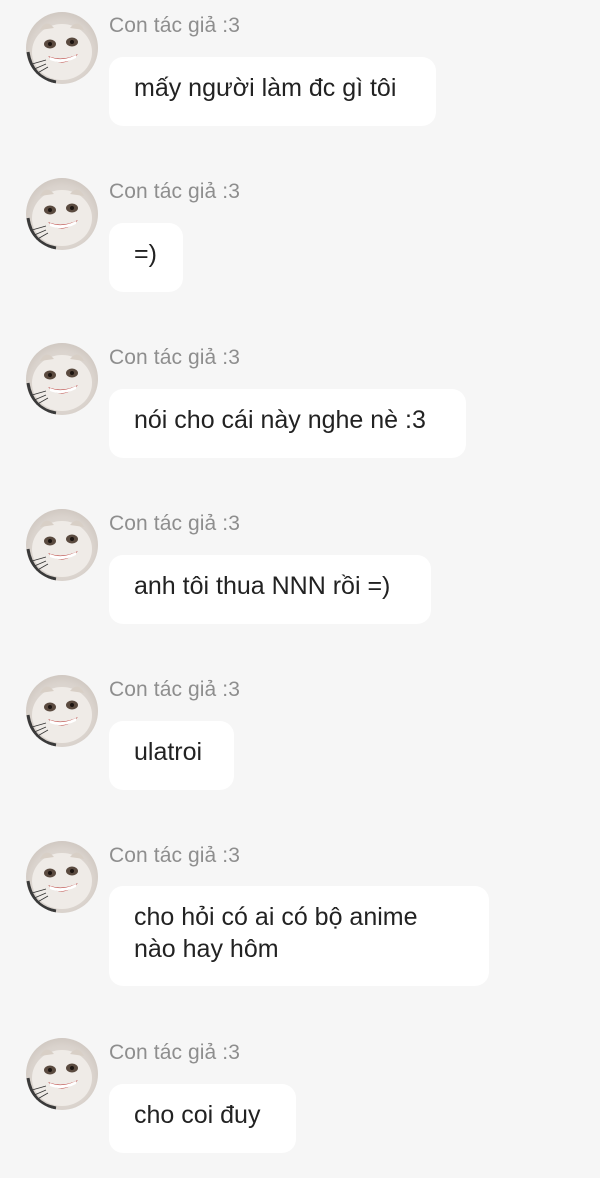 Image resolution: width=600 pixels, height=1178 pixels. Describe the element at coordinates (265, 88) in the screenshot. I see `message-text: mấy người làm đc gì tôi` at that location.